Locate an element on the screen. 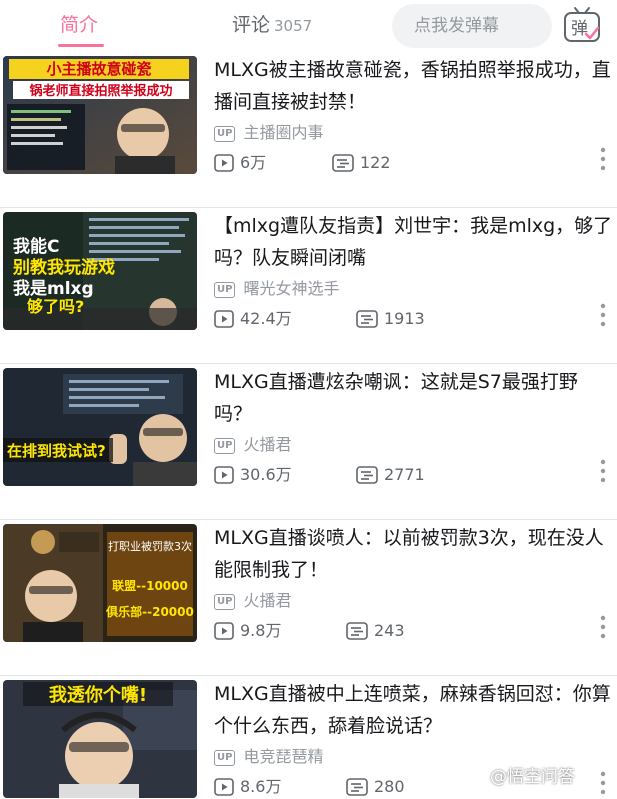 The height and width of the screenshot is (799, 617). uploader: UP 电竞琵琶精 is located at coordinates (268, 757).